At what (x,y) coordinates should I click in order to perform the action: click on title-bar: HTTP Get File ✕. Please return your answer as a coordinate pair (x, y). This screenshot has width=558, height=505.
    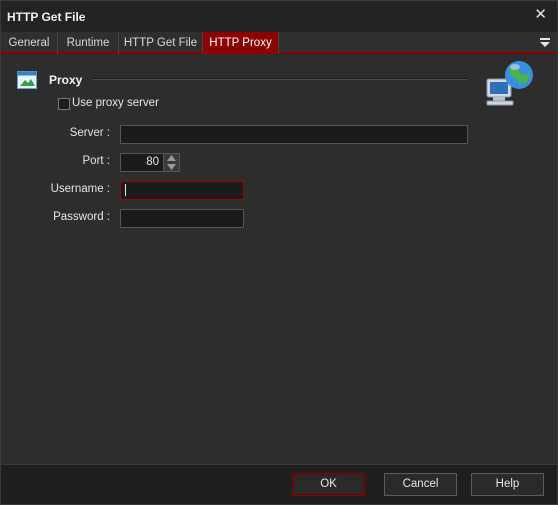
    Looking at the image, I should click on (279, 16).